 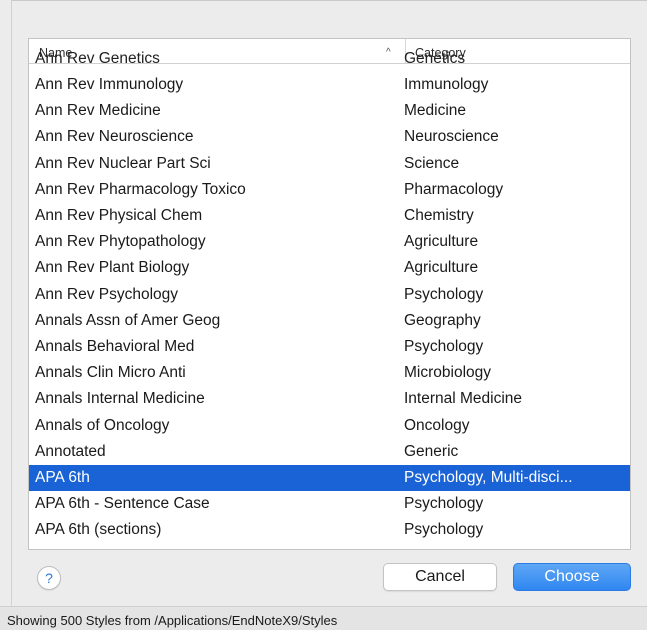 I want to click on cell-name: APA 6th (sections), so click(x=98, y=530).